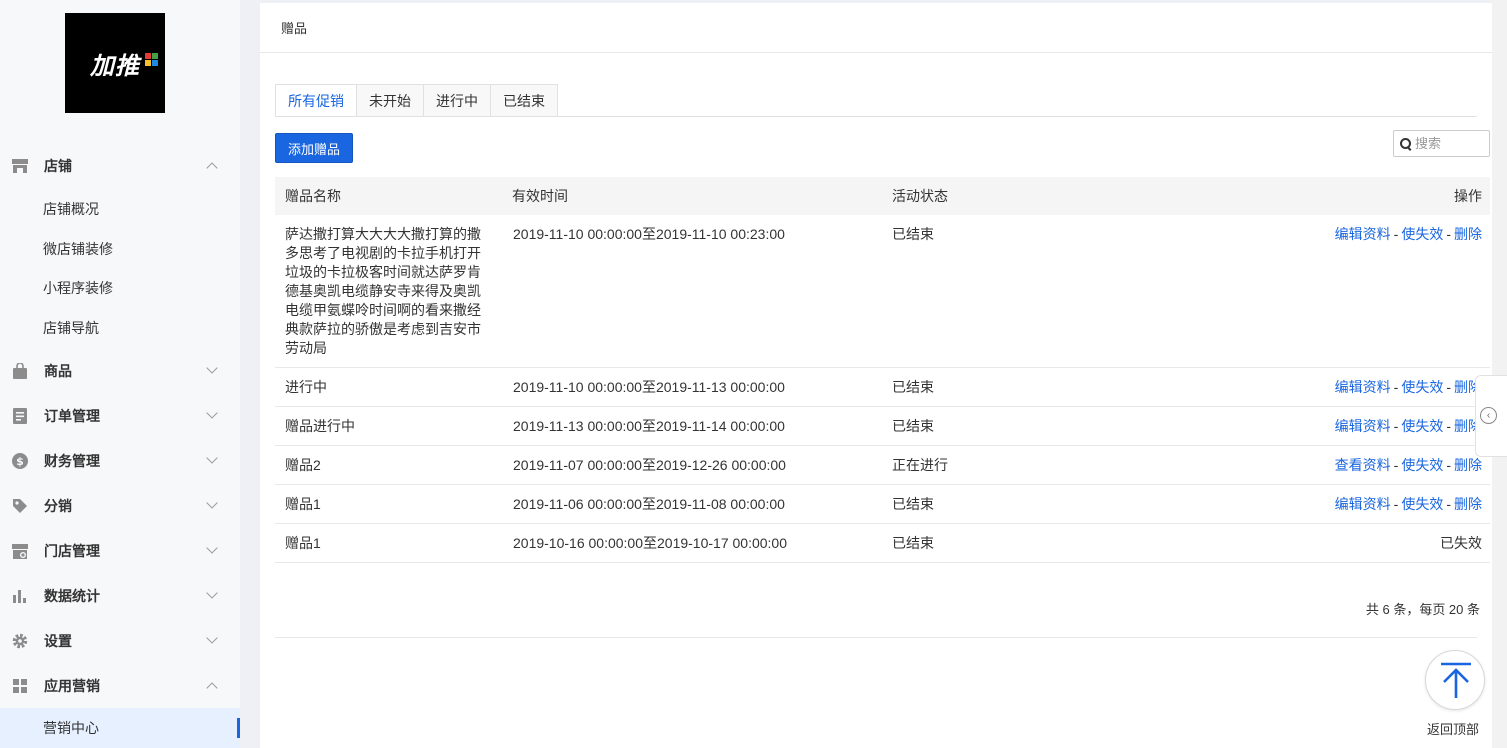  I want to click on back-to-top-label: 返回顶部, so click(1453, 729).